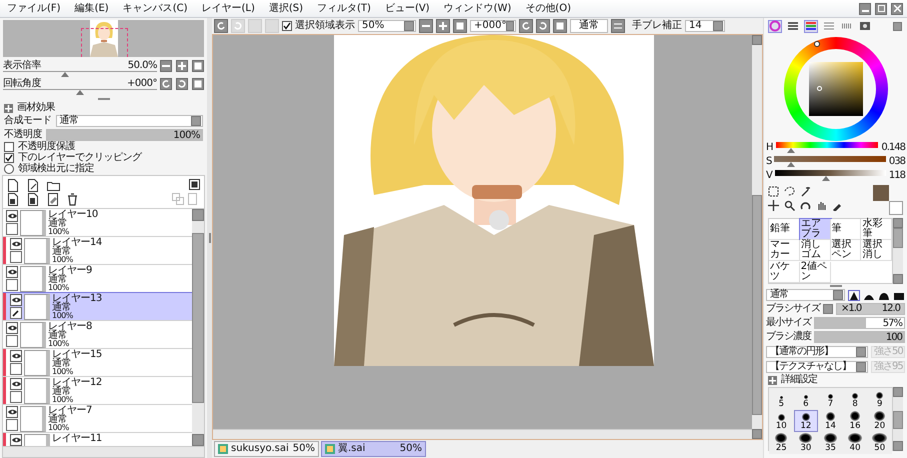 The image size is (907, 458). What do you see at coordinates (387, 26) in the screenshot?
I see `zoom-select: 50%` at bounding box center [387, 26].